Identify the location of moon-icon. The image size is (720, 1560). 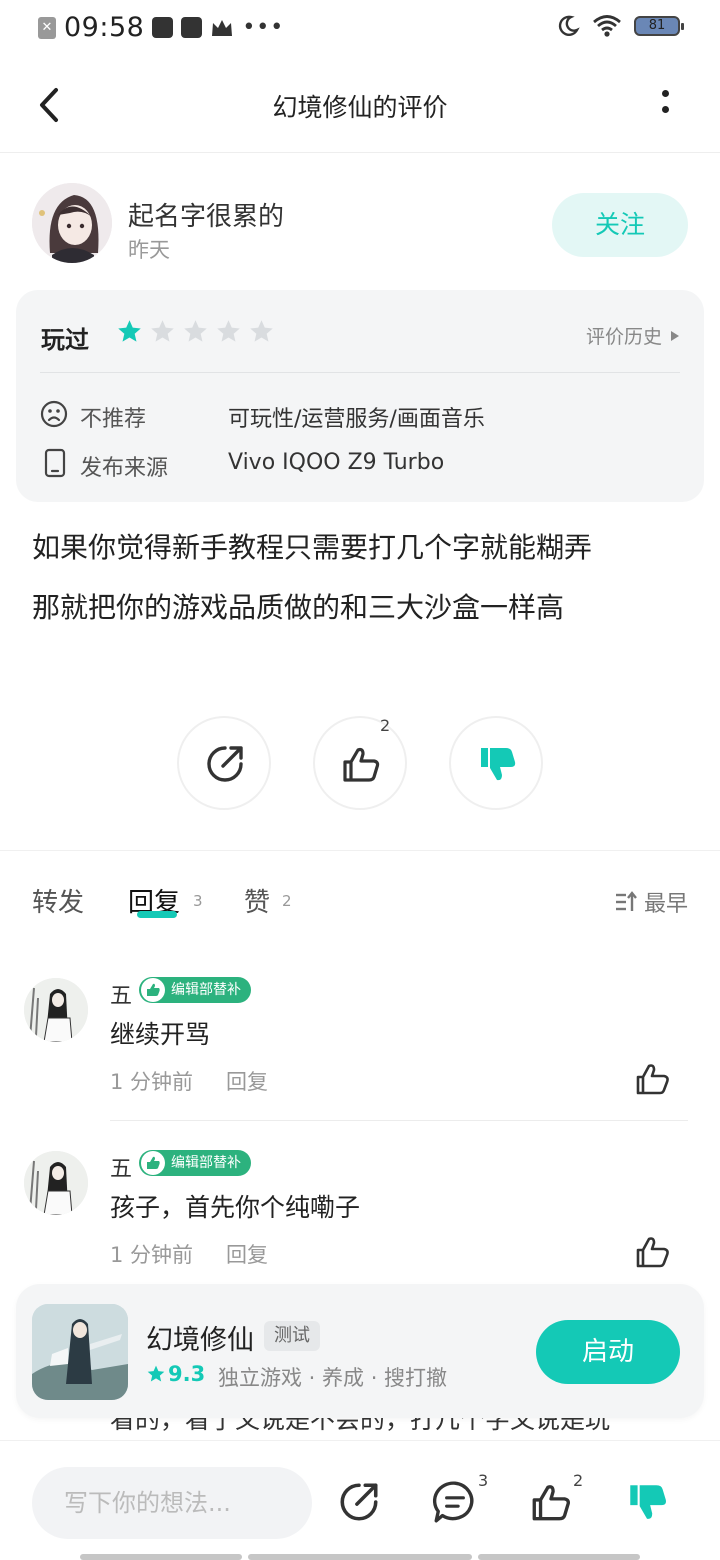
(569, 25).